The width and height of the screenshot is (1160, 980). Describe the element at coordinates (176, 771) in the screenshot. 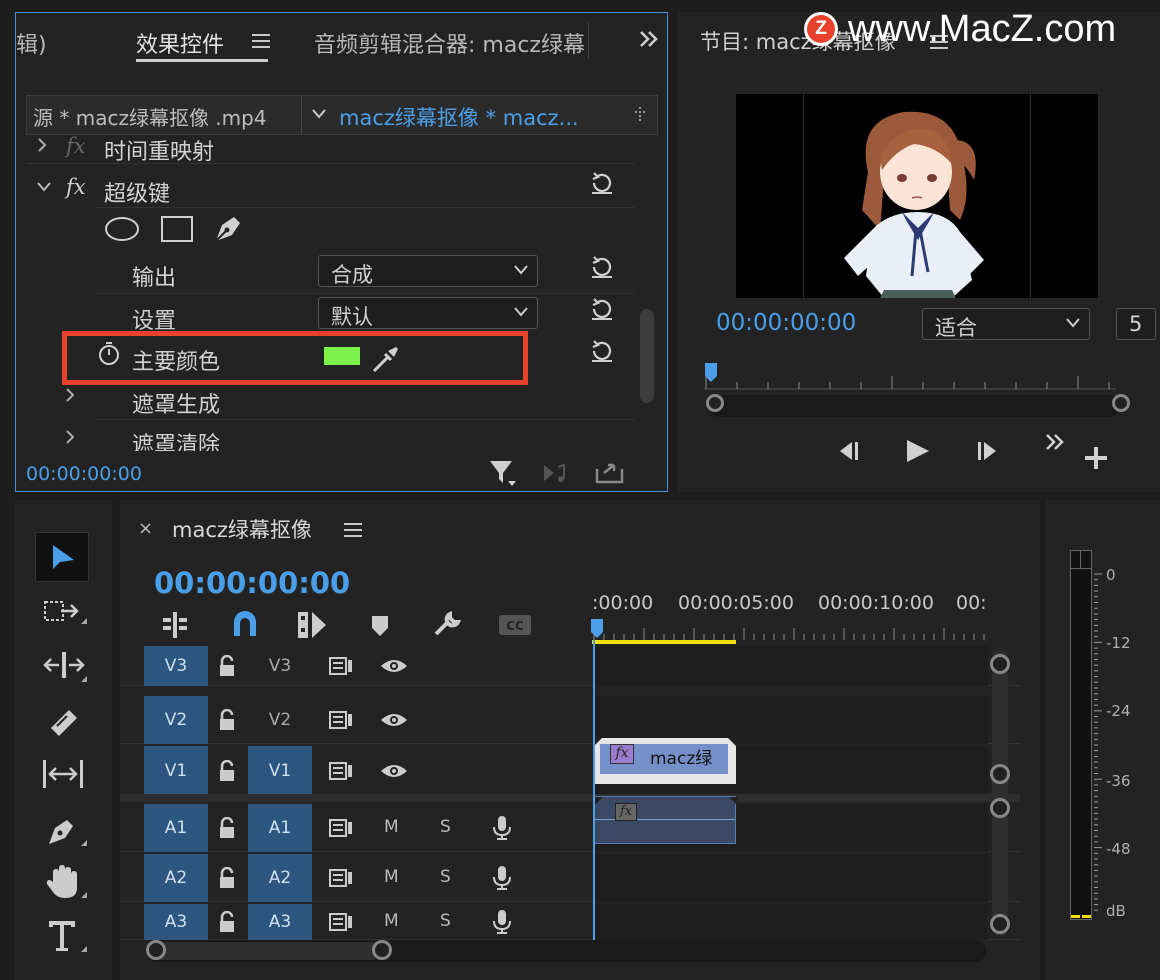

I see `source-patch-v1: V1` at that location.